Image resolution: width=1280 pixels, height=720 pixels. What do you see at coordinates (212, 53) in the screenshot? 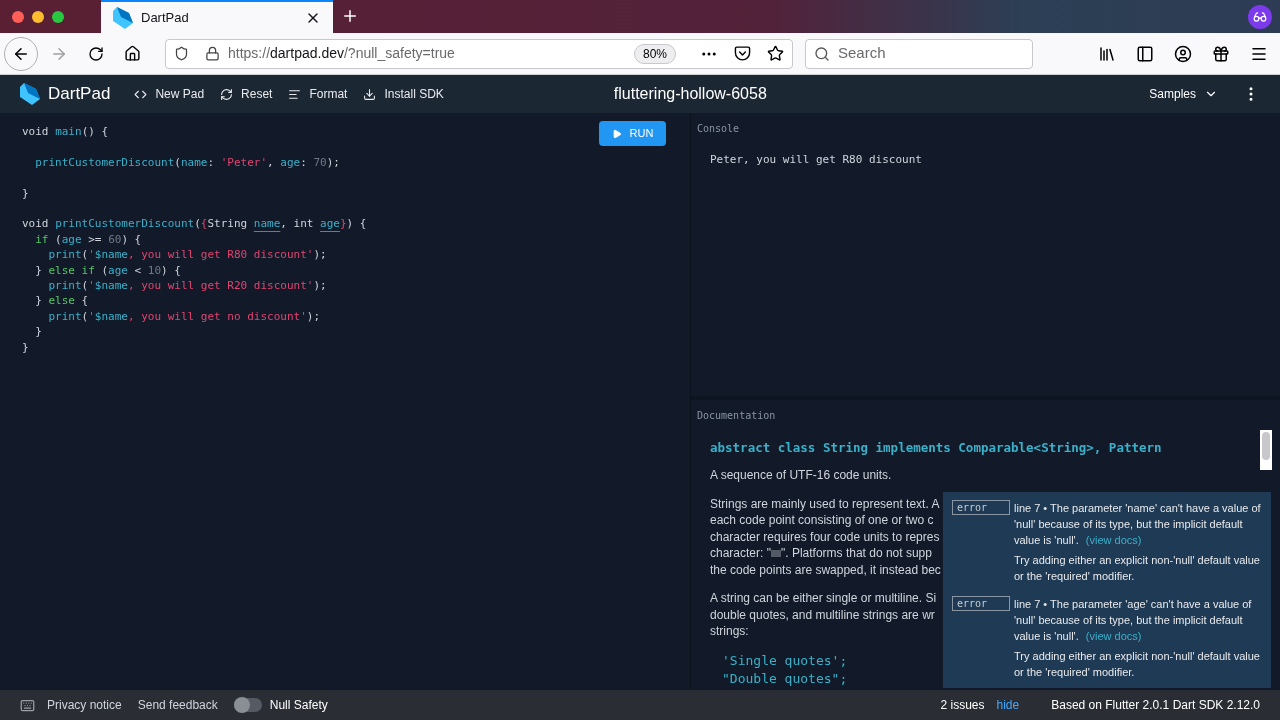
I see `lock-icon` at bounding box center [212, 53].